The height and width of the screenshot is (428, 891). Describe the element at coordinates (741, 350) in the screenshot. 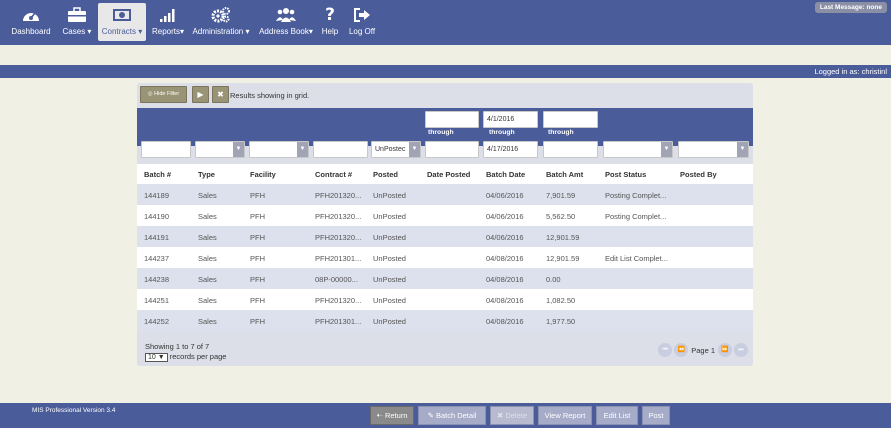

I see `last-page-icon: ⏭` at that location.